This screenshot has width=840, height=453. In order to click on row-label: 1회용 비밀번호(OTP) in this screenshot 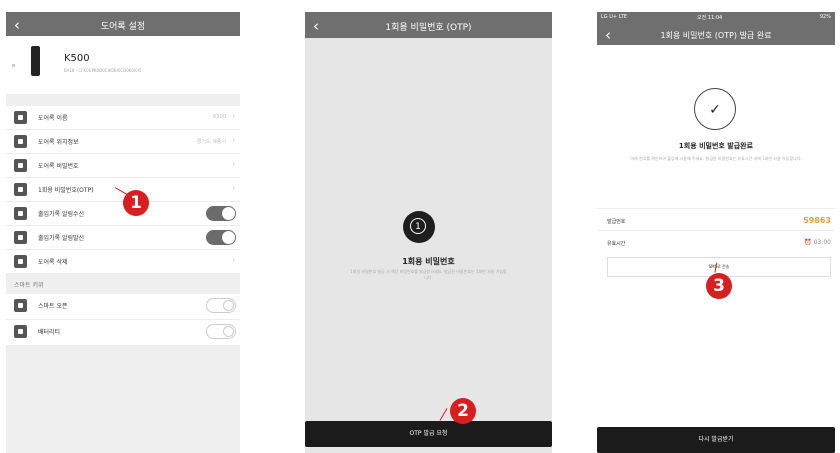, I will do `click(66, 190)`.